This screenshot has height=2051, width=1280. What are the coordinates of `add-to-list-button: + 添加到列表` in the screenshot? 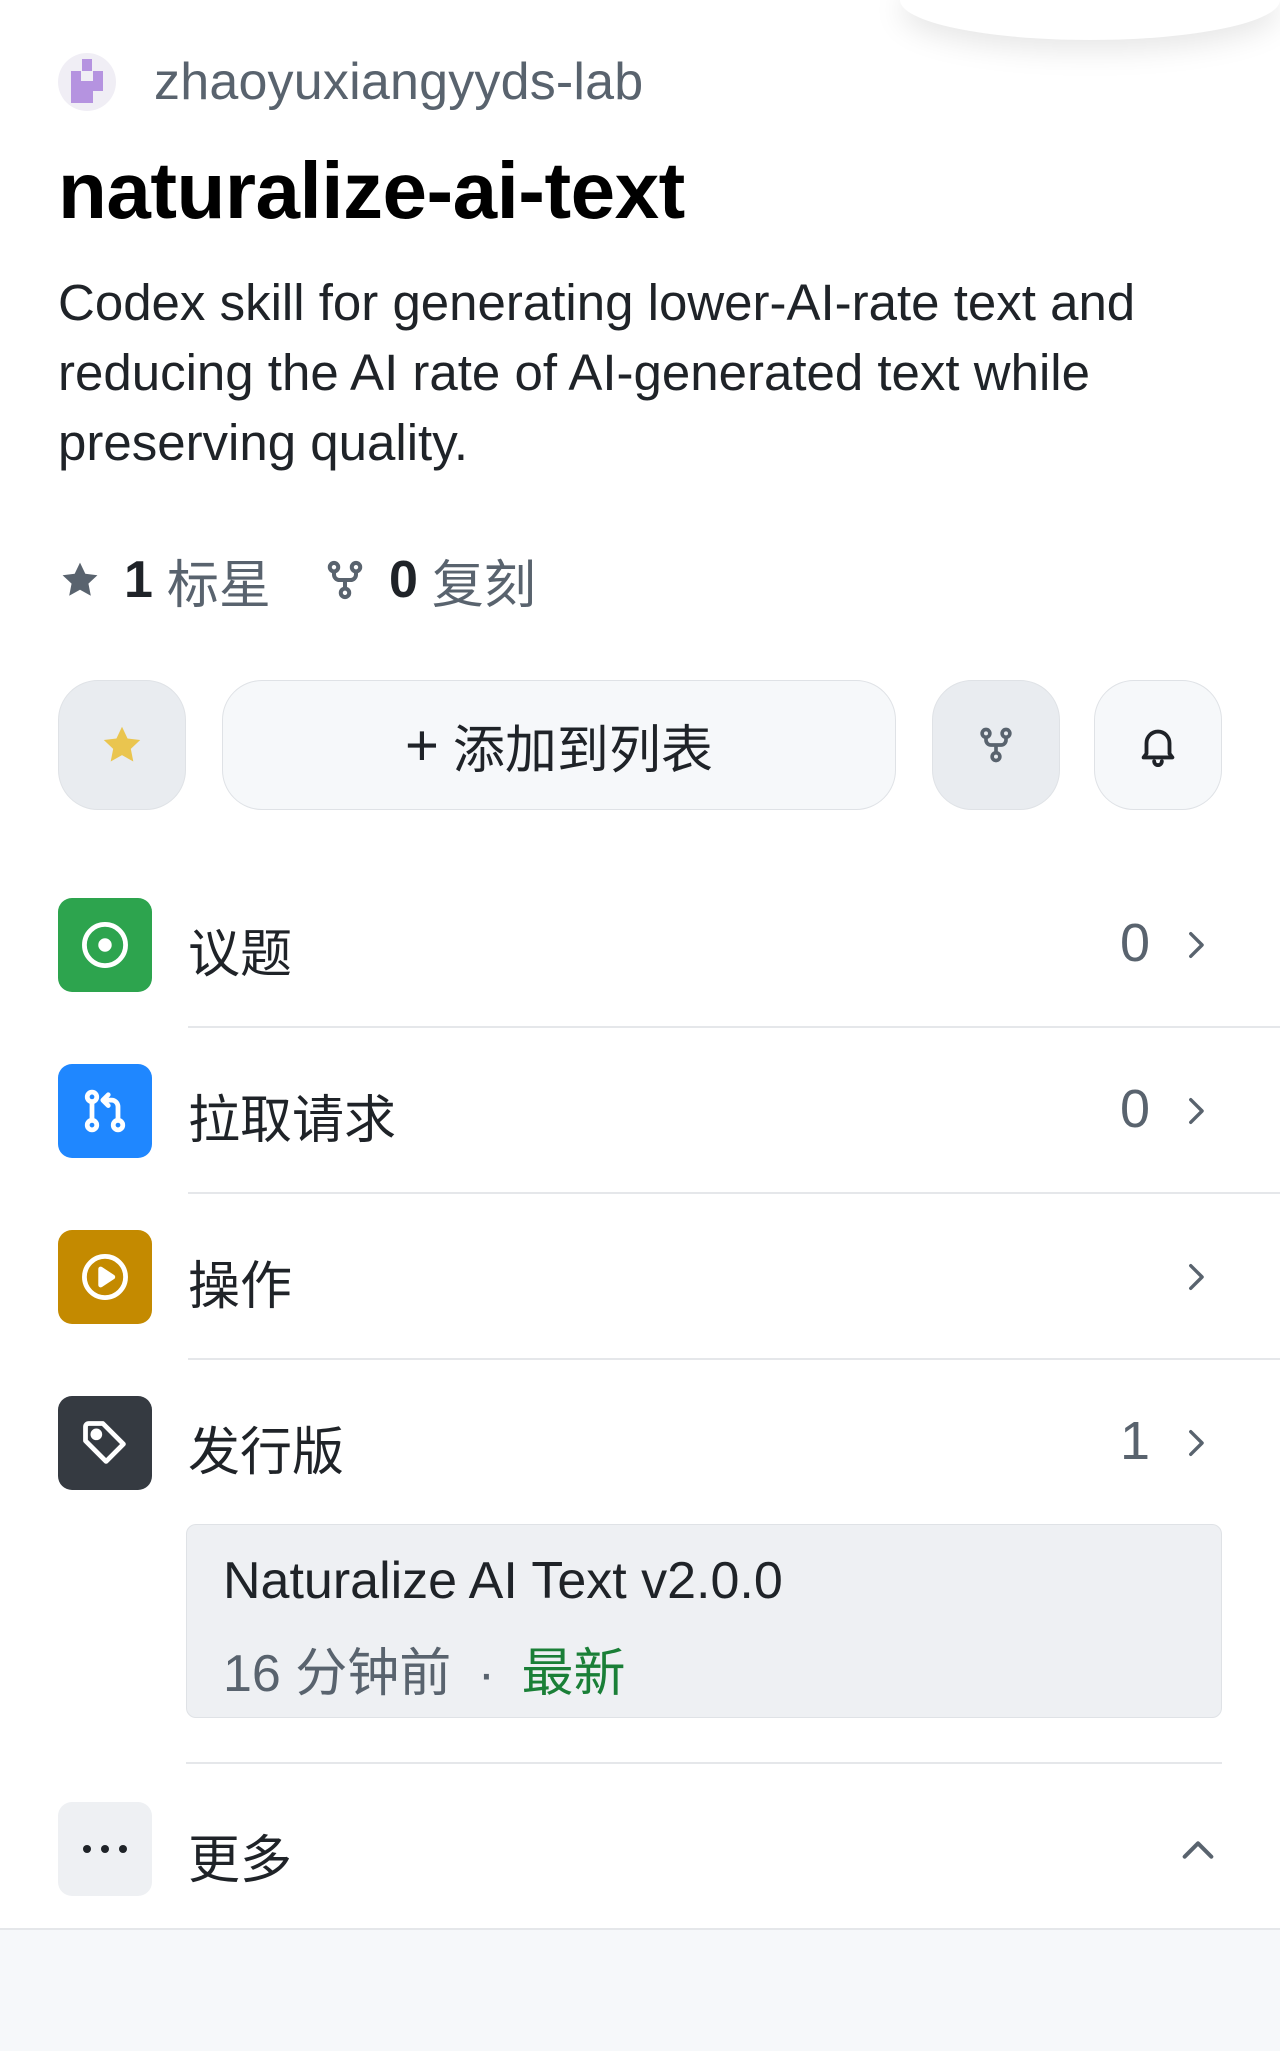 It's located at (559, 745).